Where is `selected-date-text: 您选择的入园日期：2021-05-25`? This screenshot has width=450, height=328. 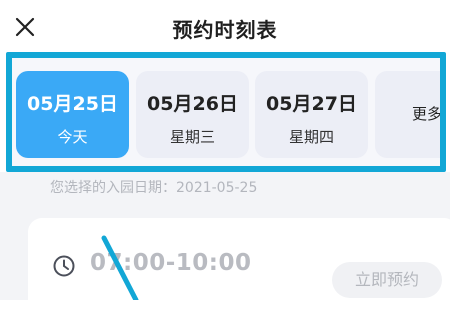
selected-date-text: 您选择的入园日期：2021-05-25 is located at coordinates (154, 188).